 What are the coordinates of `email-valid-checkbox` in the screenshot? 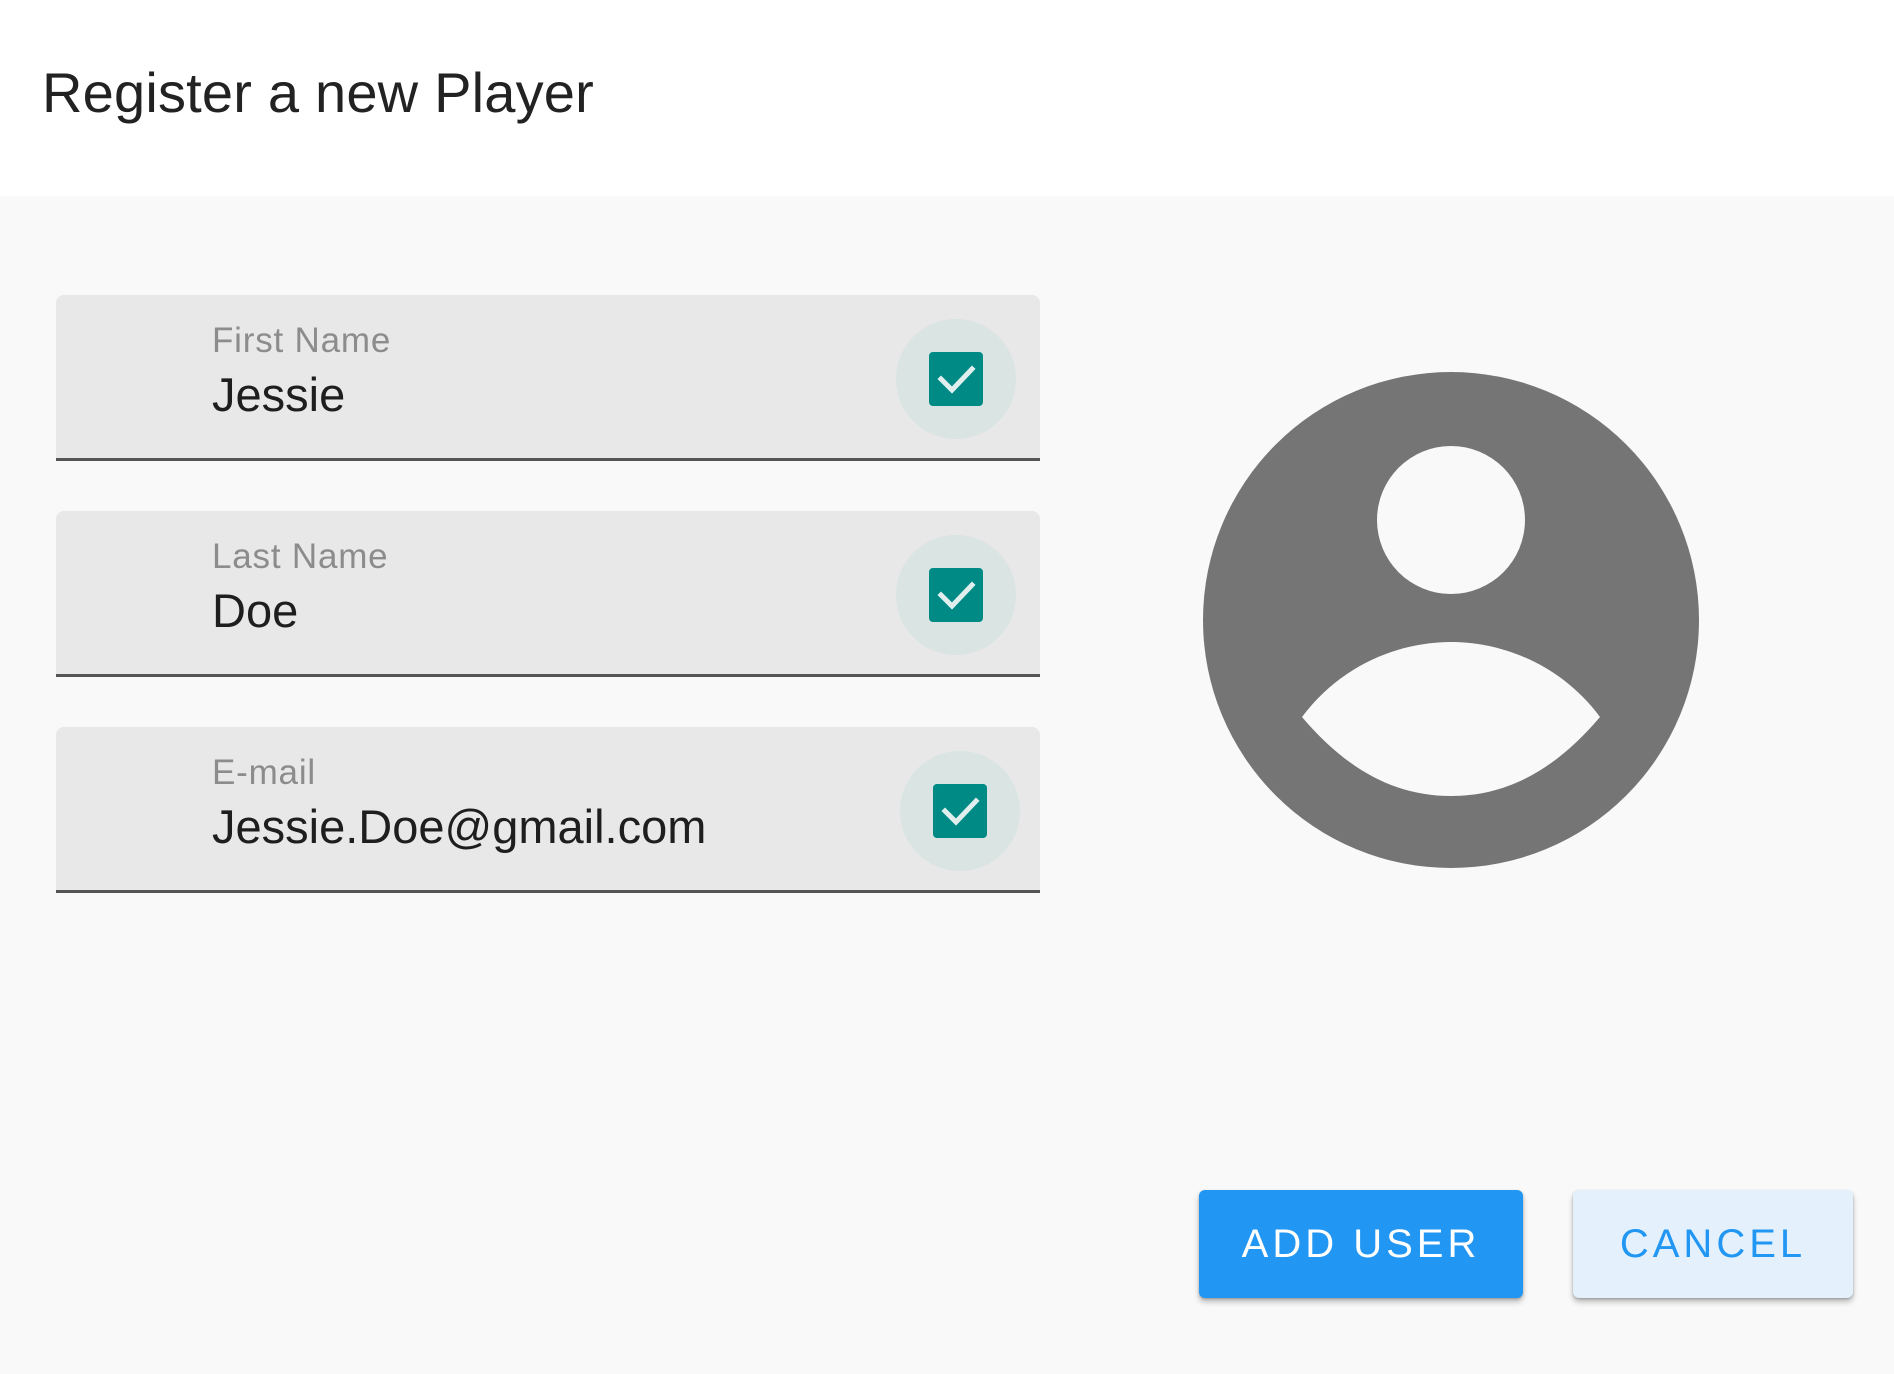 It's located at (960, 811).